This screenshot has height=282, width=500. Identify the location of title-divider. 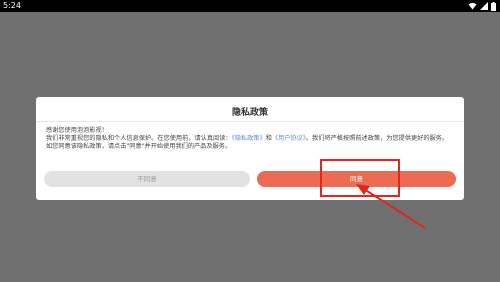
(250, 121).